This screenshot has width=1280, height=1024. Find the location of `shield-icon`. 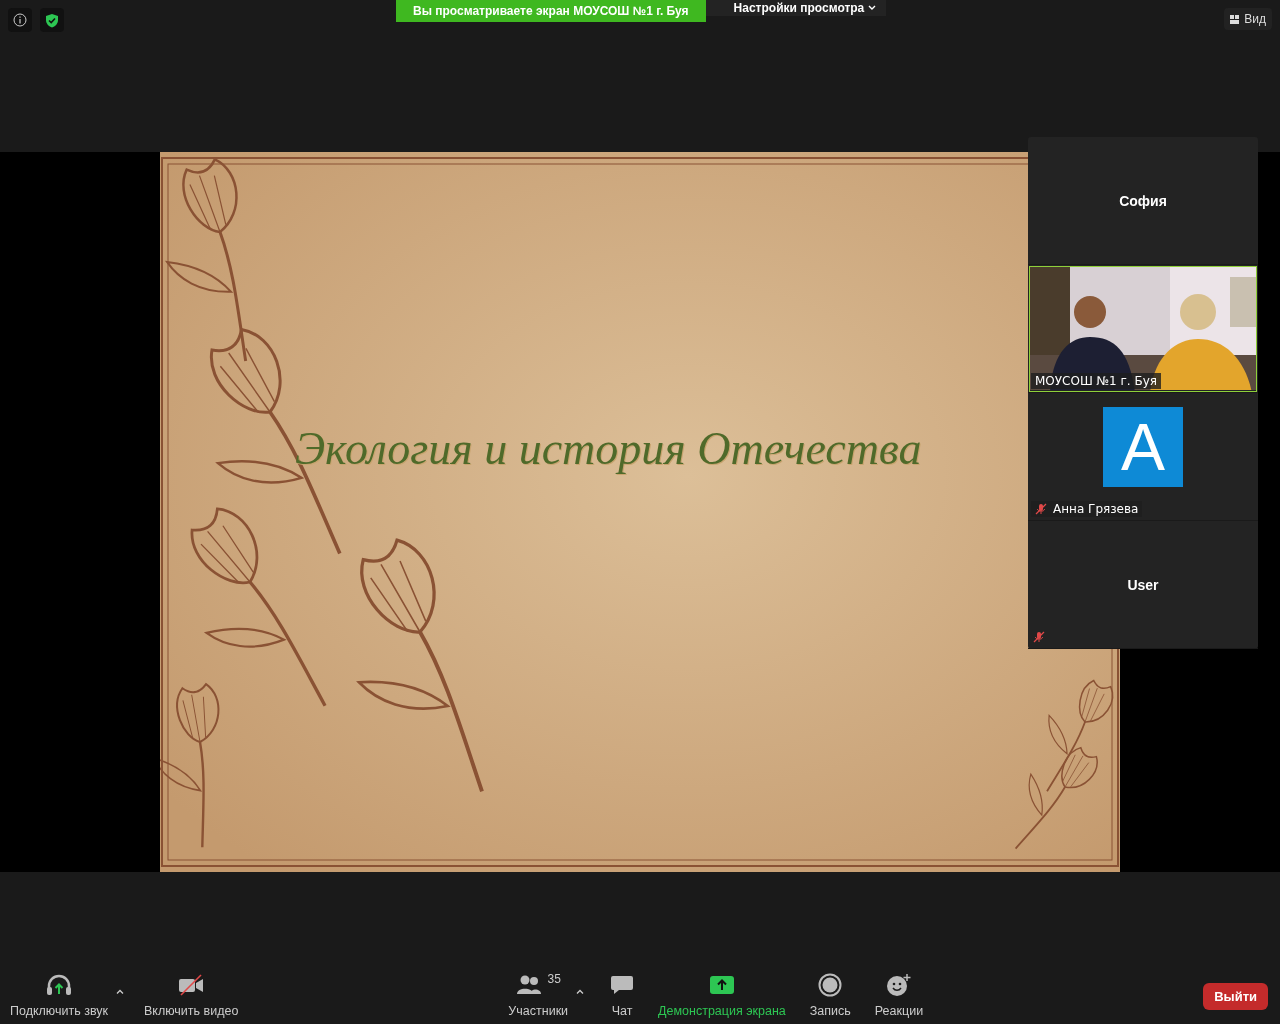

shield-icon is located at coordinates (52, 20).